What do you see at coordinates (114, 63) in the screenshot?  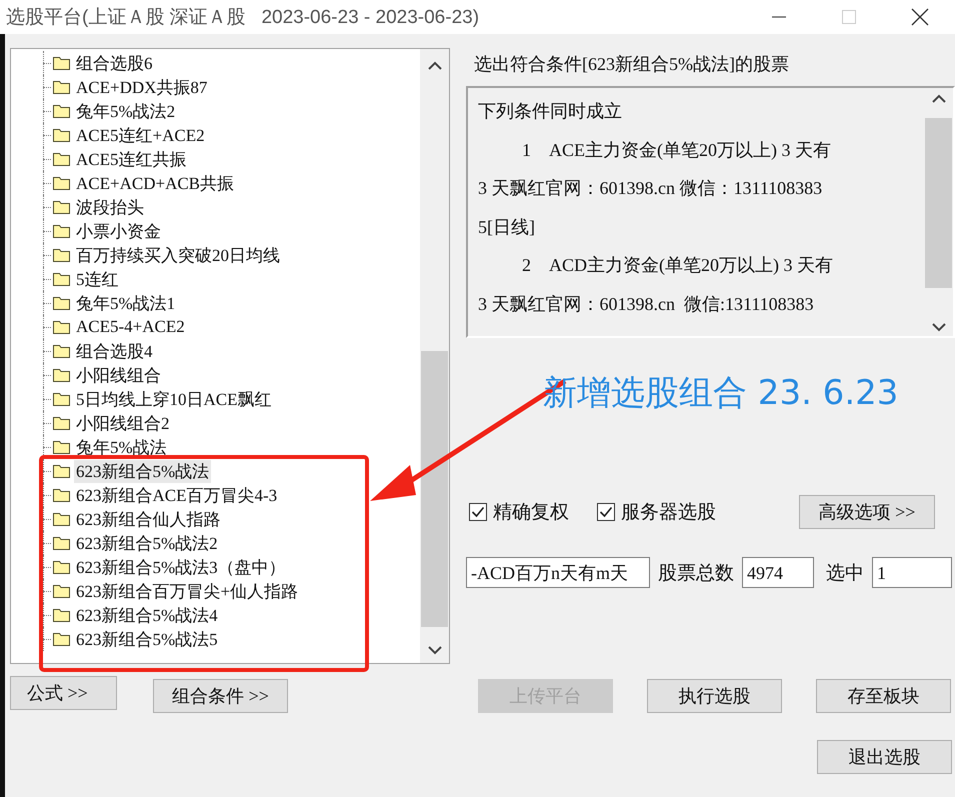 I see `tree-item: 组合选股6` at bounding box center [114, 63].